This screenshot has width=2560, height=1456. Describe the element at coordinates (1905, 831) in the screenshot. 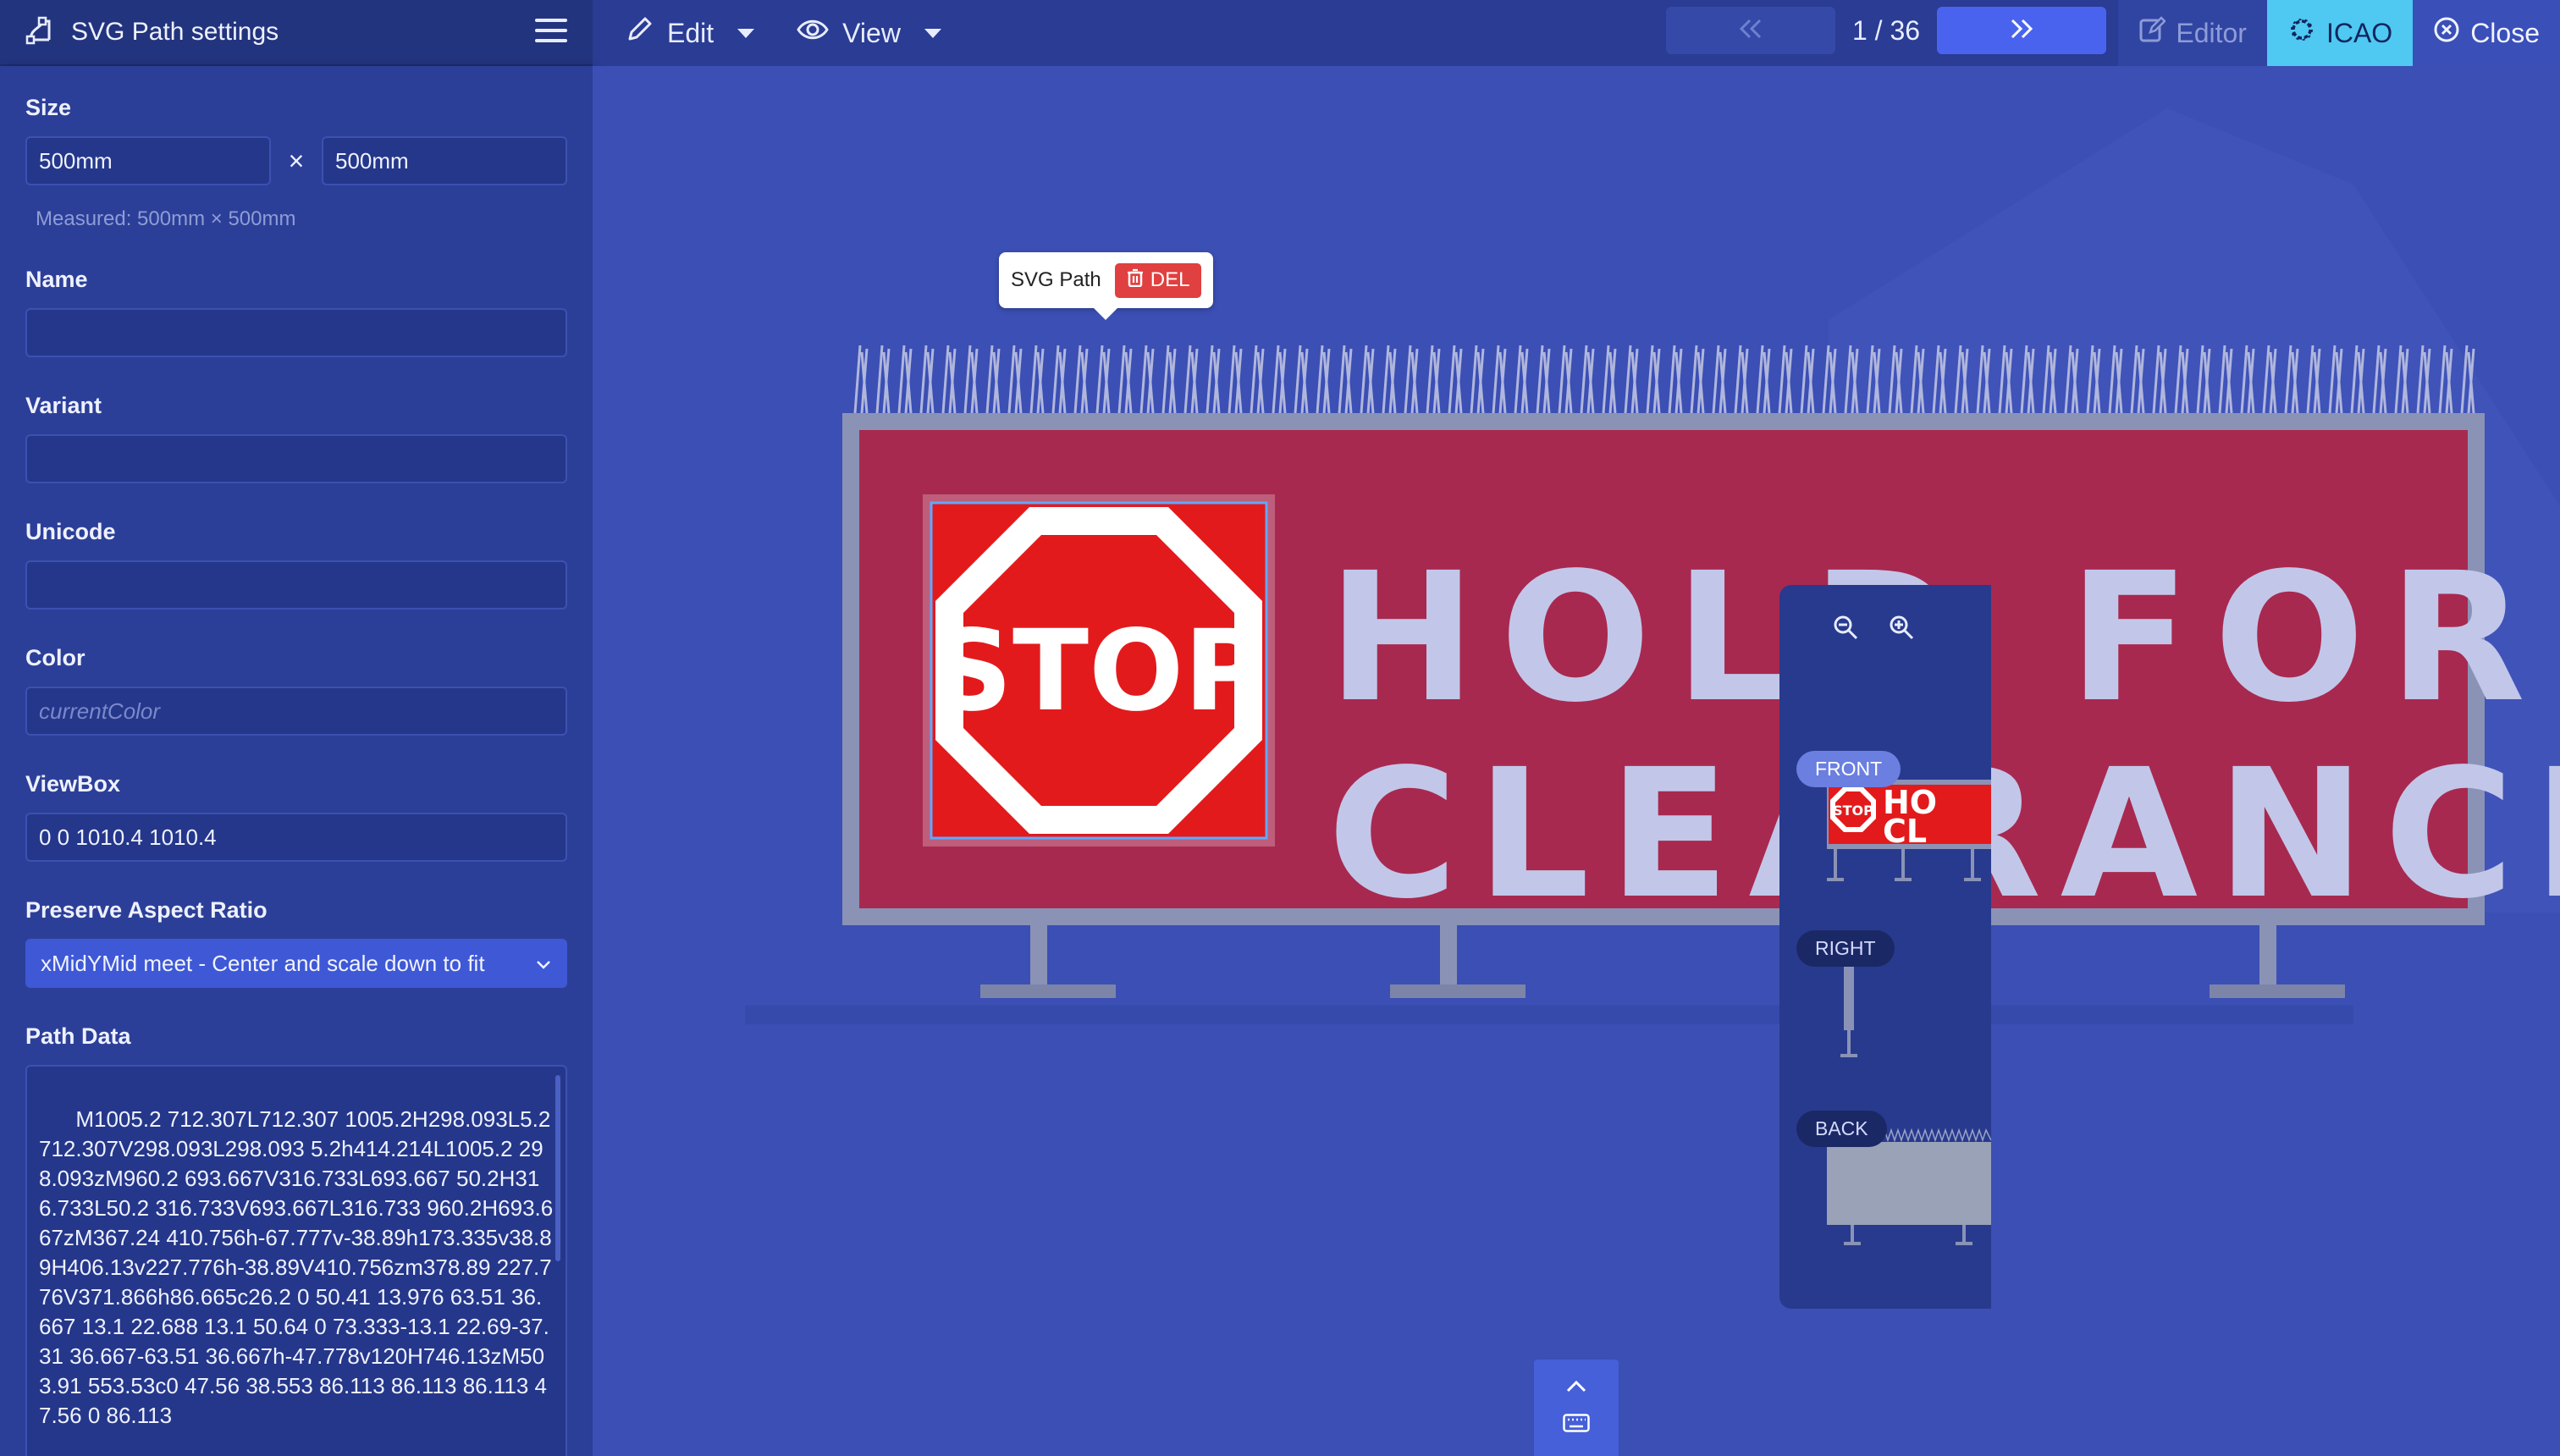

I see `thumb-text-2: CL` at that location.